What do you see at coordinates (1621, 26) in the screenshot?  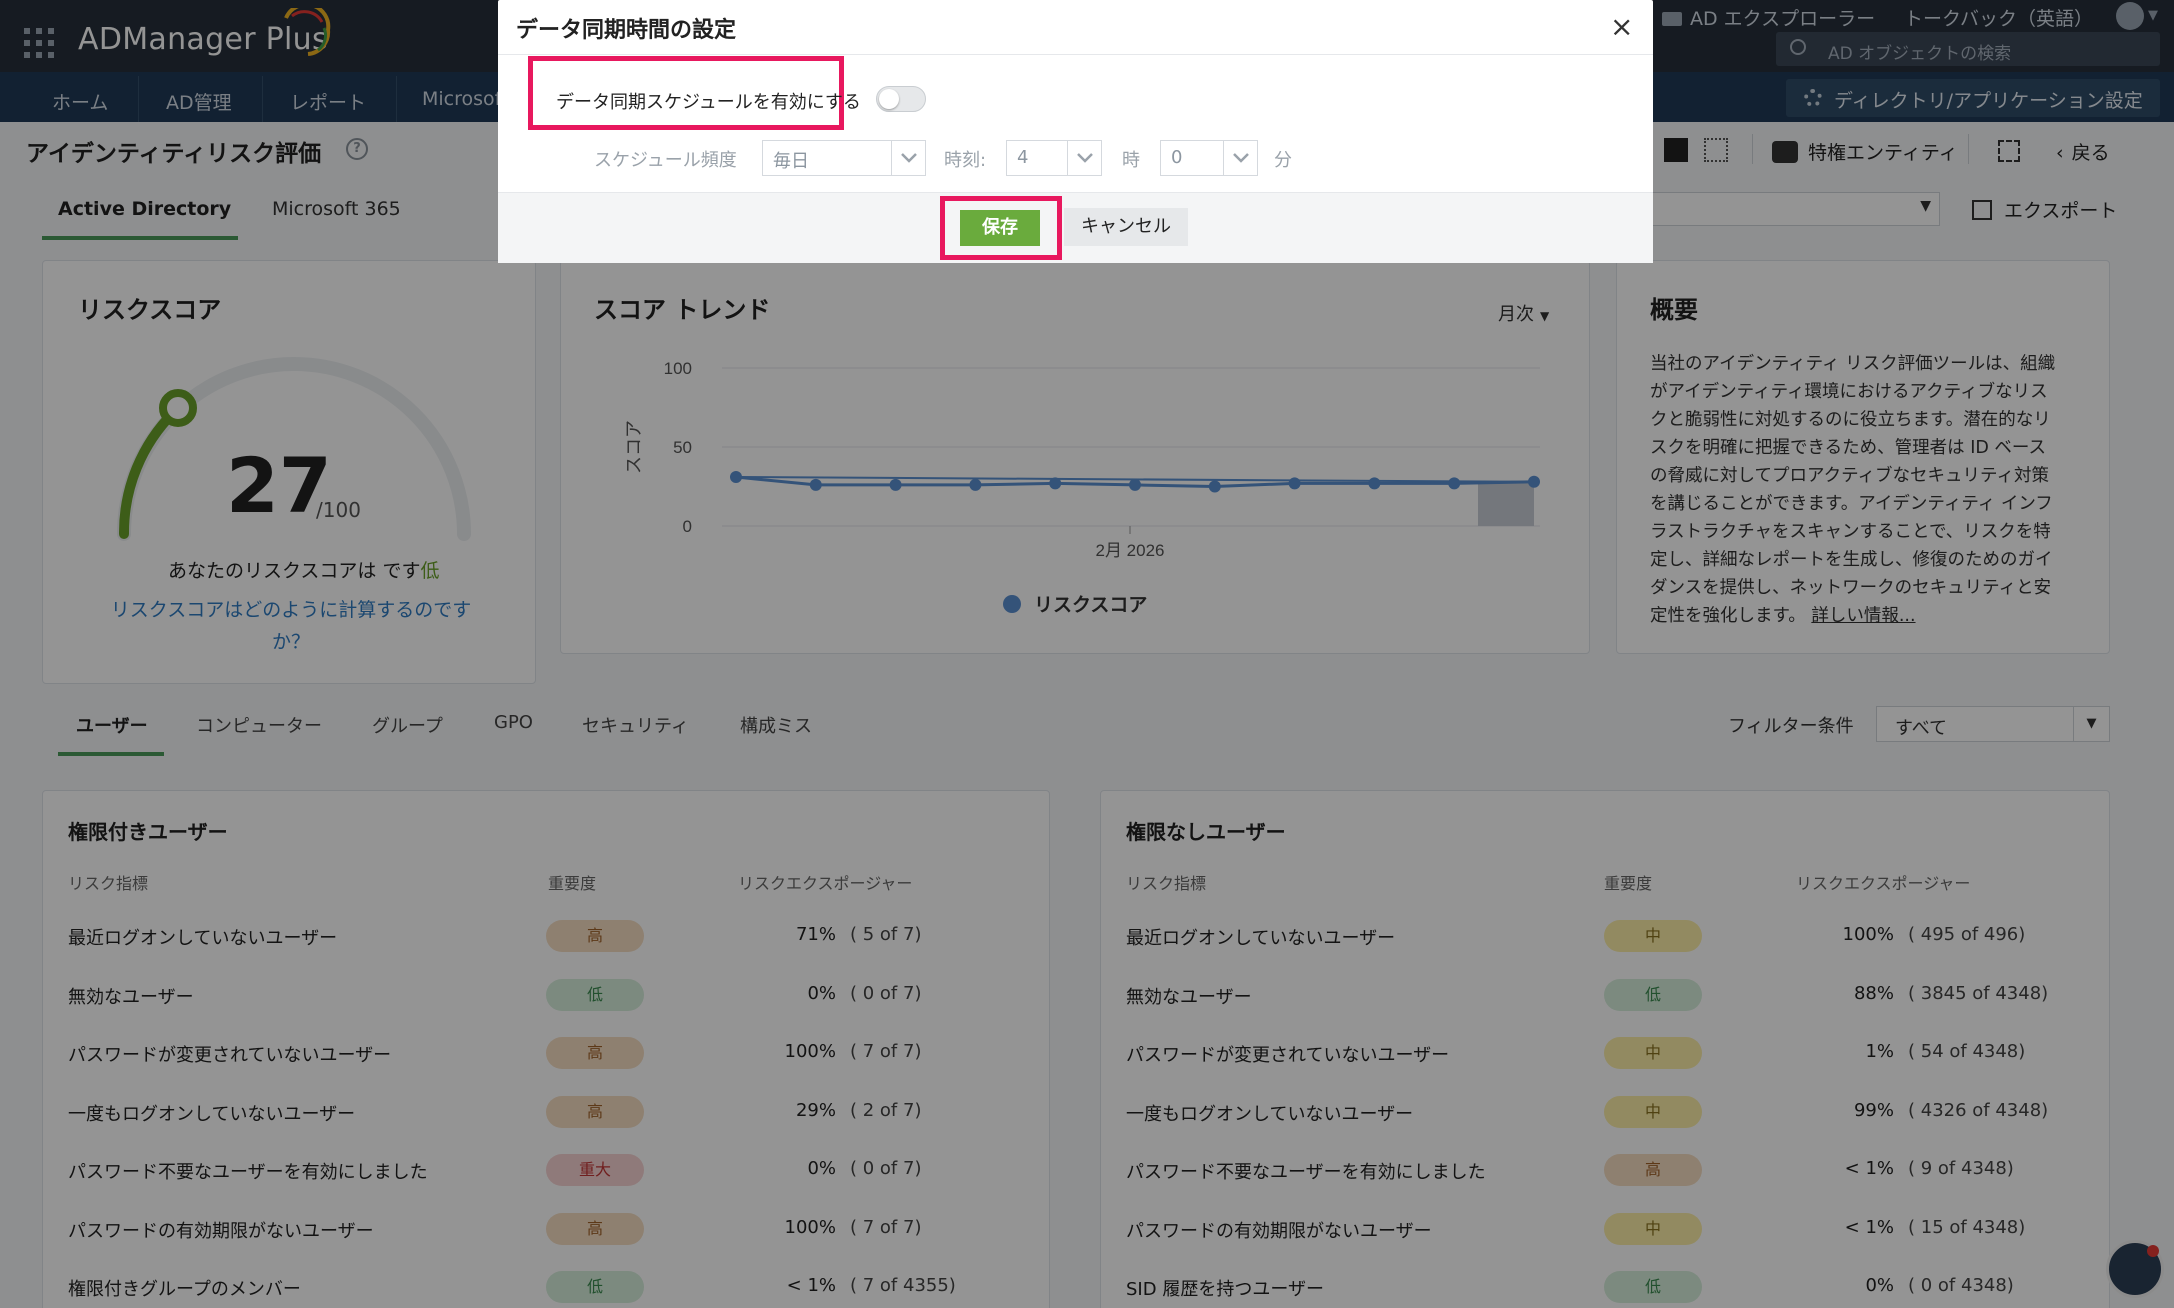 I see `close-icon: ×` at bounding box center [1621, 26].